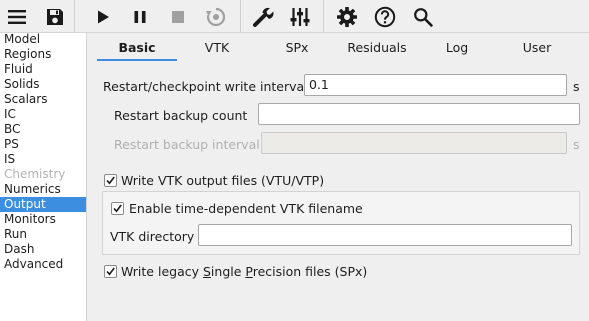 This screenshot has height=321, width=589. I want to click on sidebar-item-is: IS, so click(43, 159).